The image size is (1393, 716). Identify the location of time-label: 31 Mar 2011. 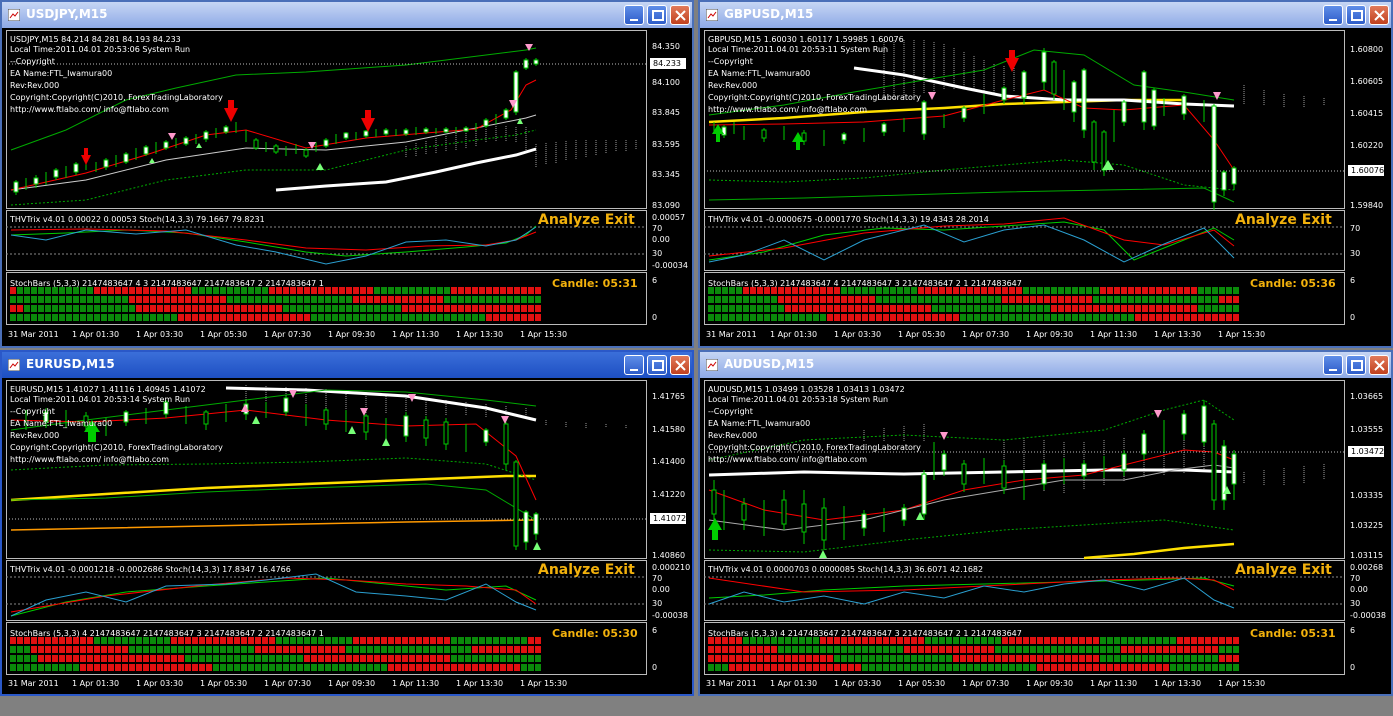
(33, 683).